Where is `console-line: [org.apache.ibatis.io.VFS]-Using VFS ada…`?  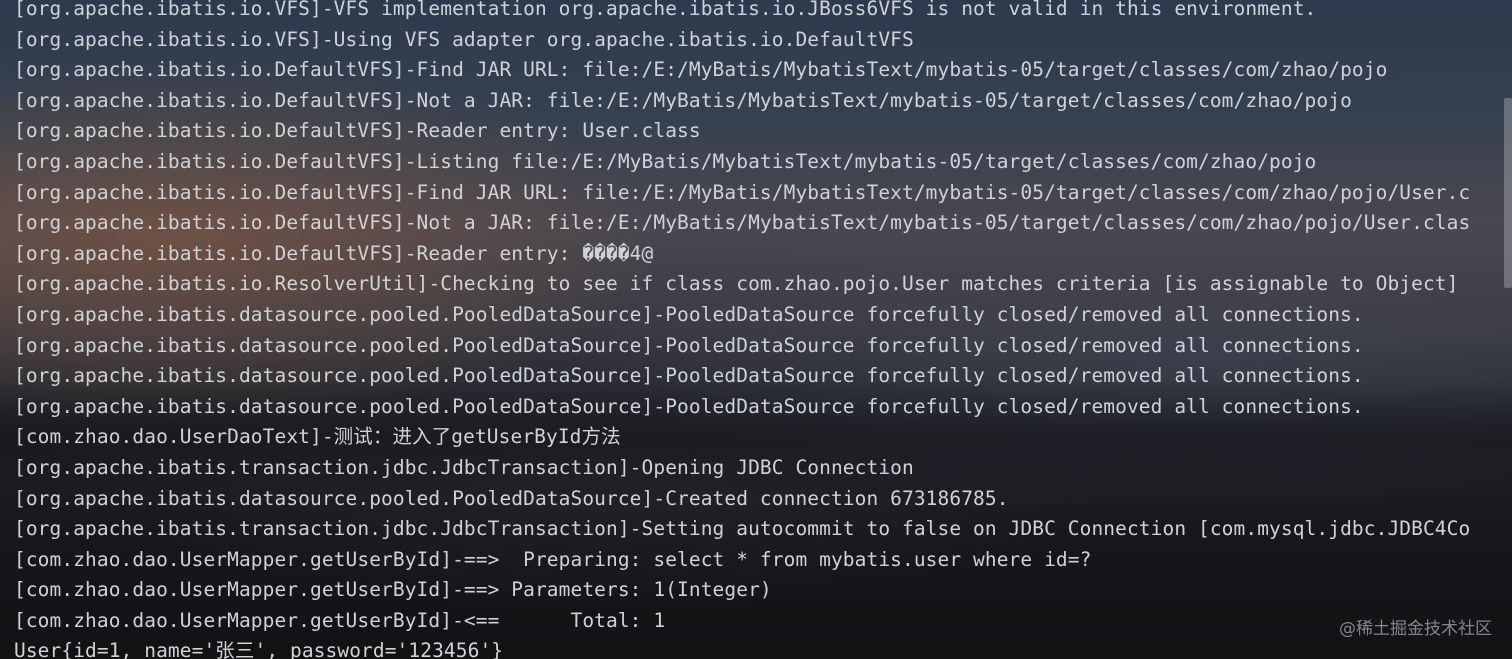 console-line: [org.apache.ibatis.io.VFS]-Using VFS ada… is located at coordinates (464, 39).